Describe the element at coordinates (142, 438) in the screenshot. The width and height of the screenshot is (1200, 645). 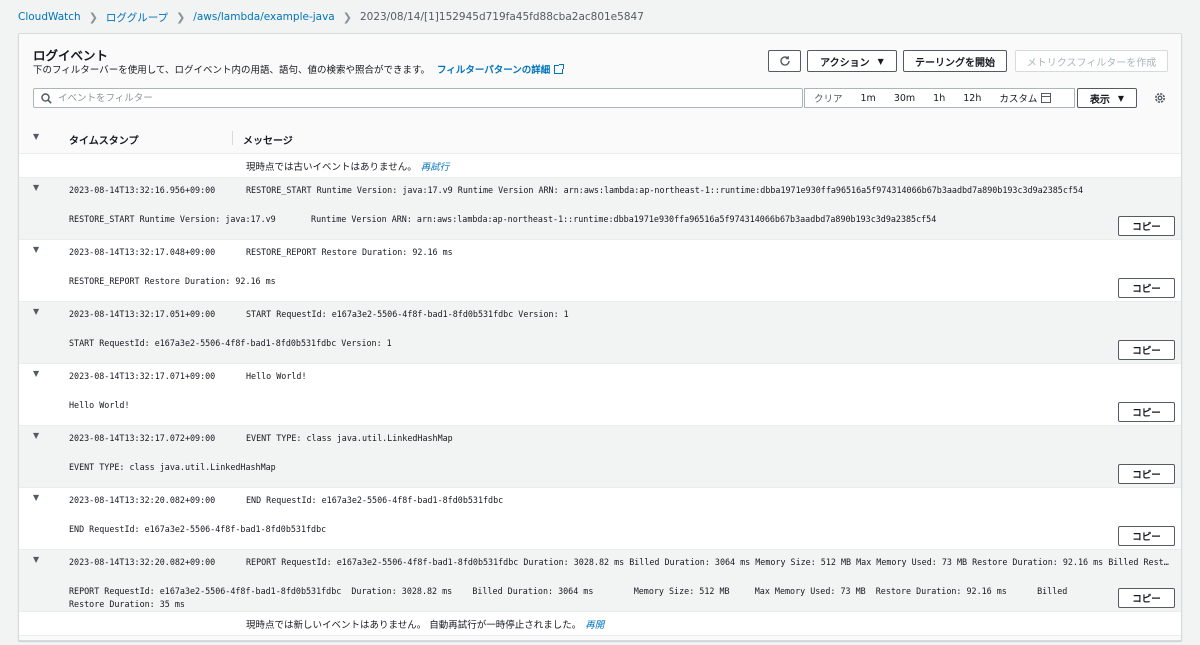
I see `row-timestamp: 2023-08-14T13:32:17.072+09:00` at that location.